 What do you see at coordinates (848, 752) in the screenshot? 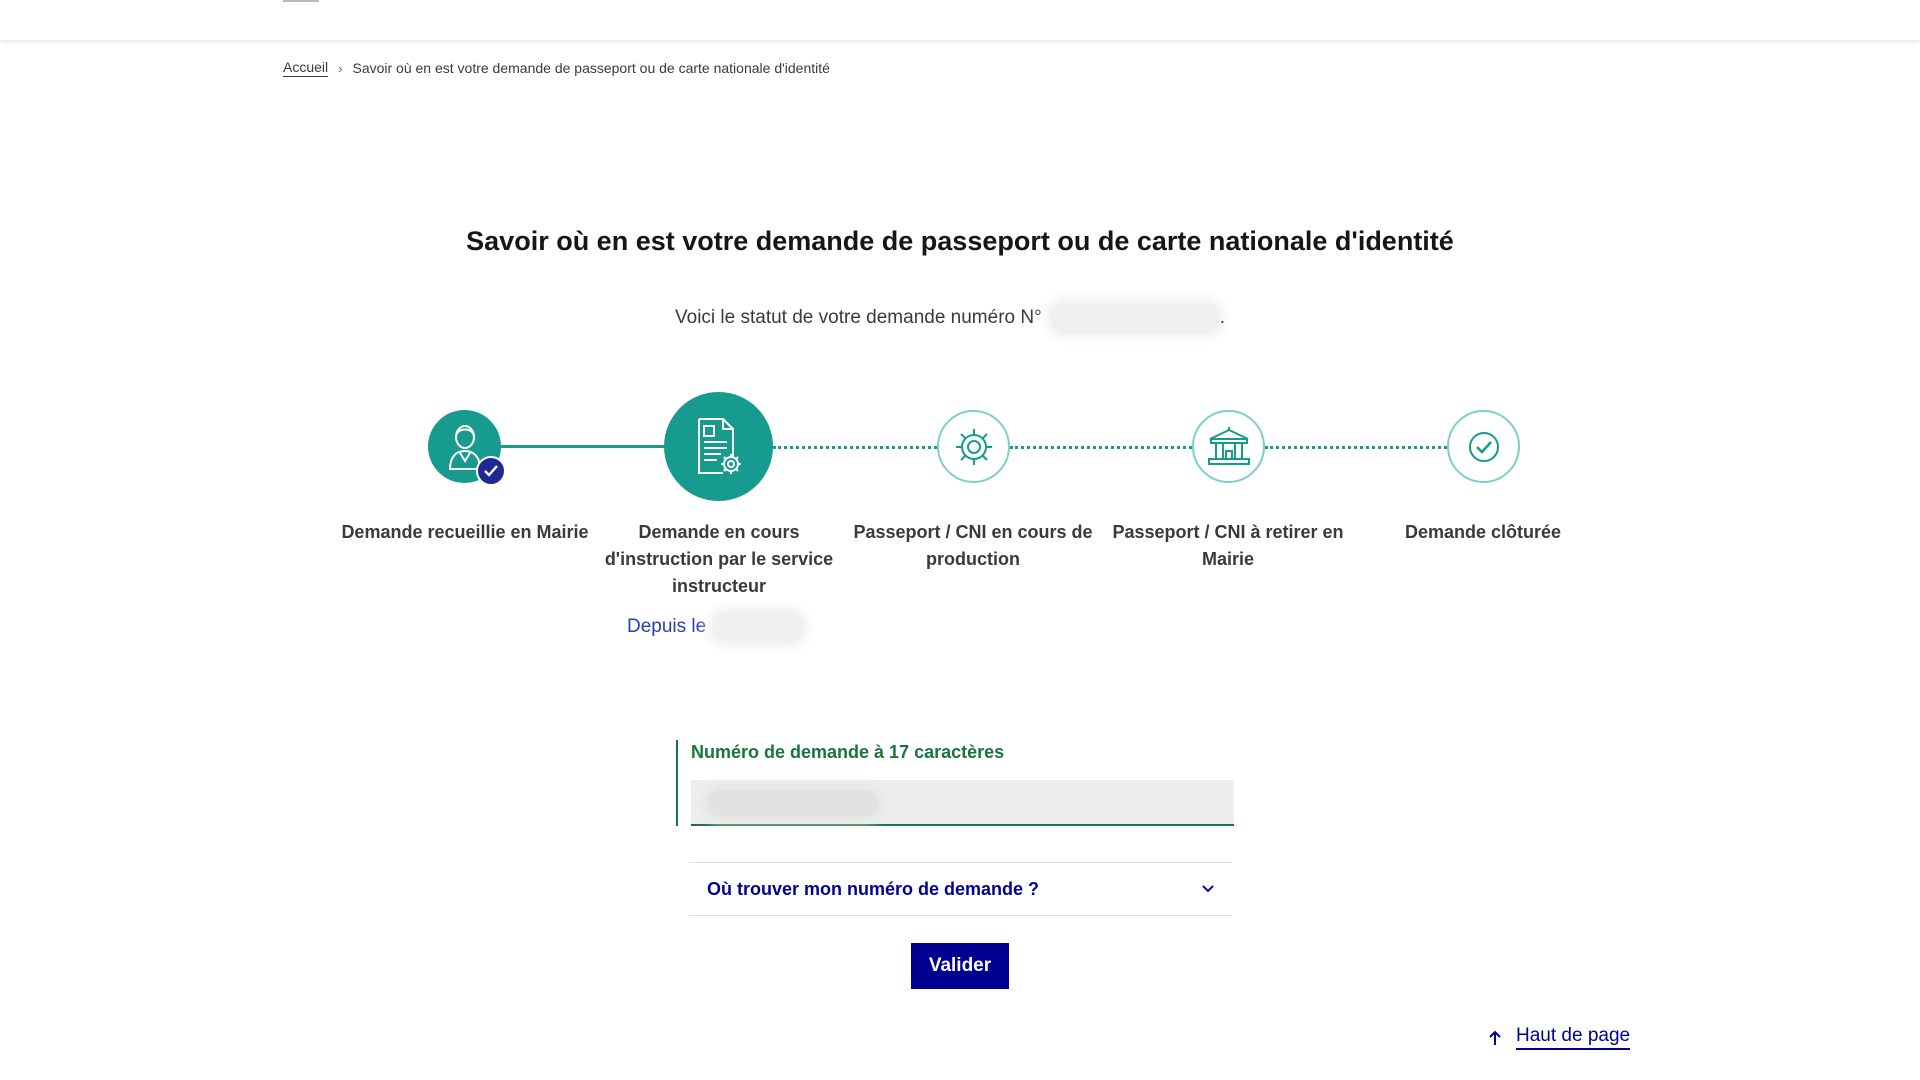
I see `request-number-label: Numéro de demande à 17 caractères` at bounding box center [848, 752].